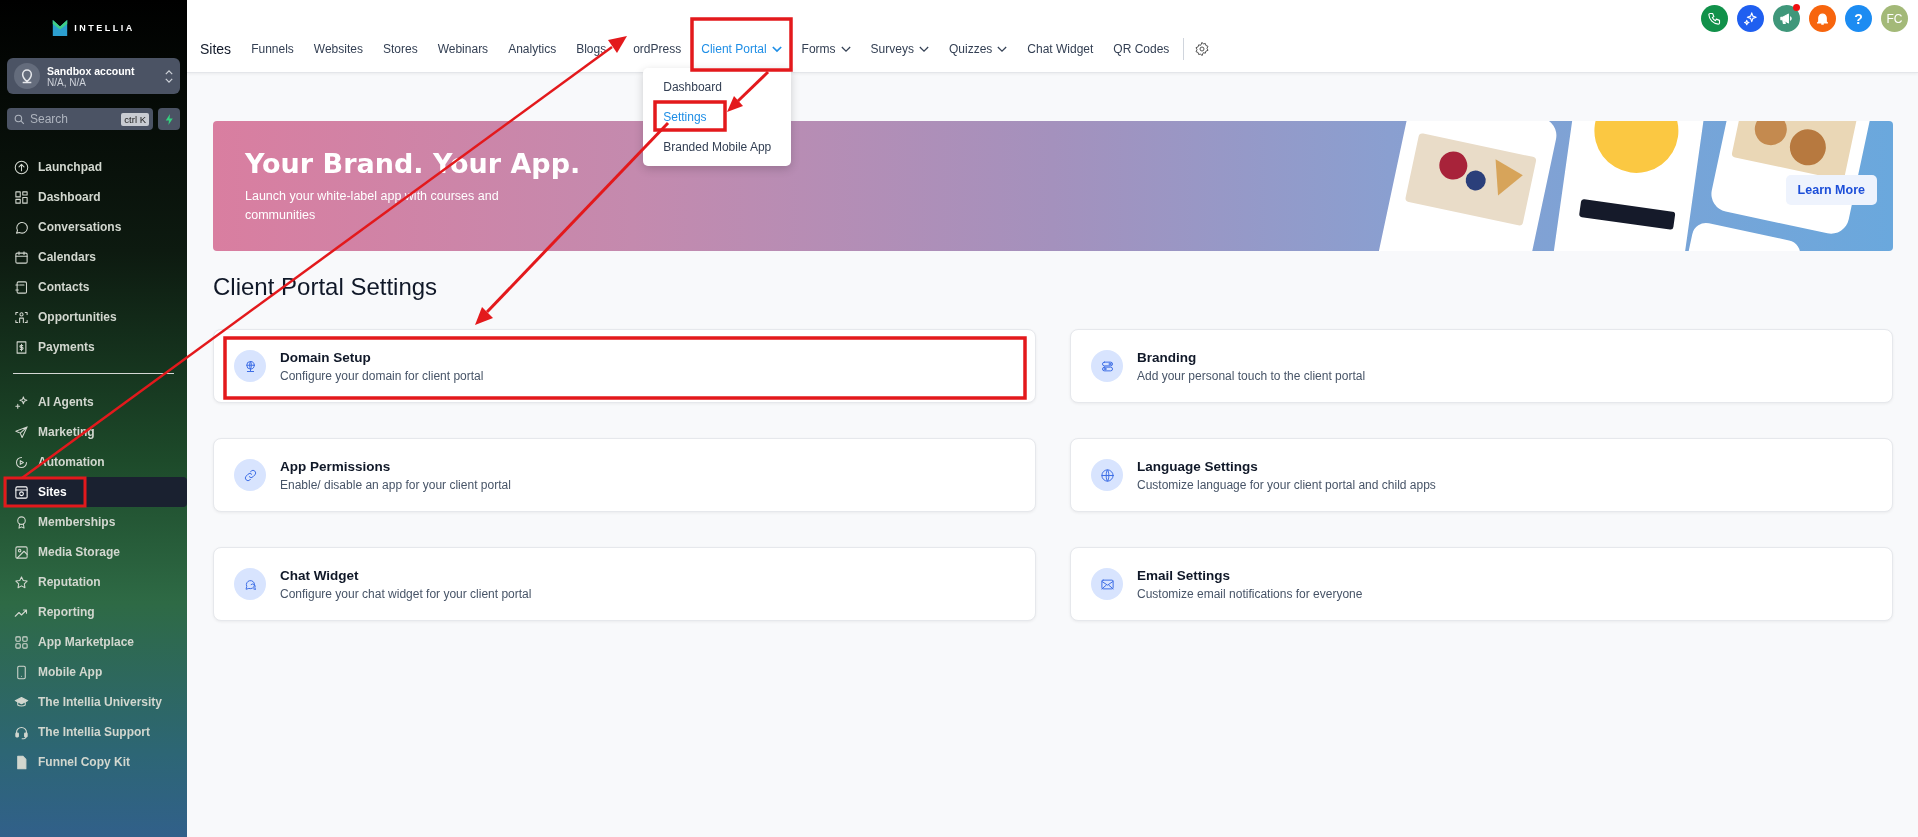 Image resolution: width=1918 pixels, height=837 pixels. Describe the element at coordinates (97, 347) in the screenshot. I see `sidebar-item: Payments` at that location.